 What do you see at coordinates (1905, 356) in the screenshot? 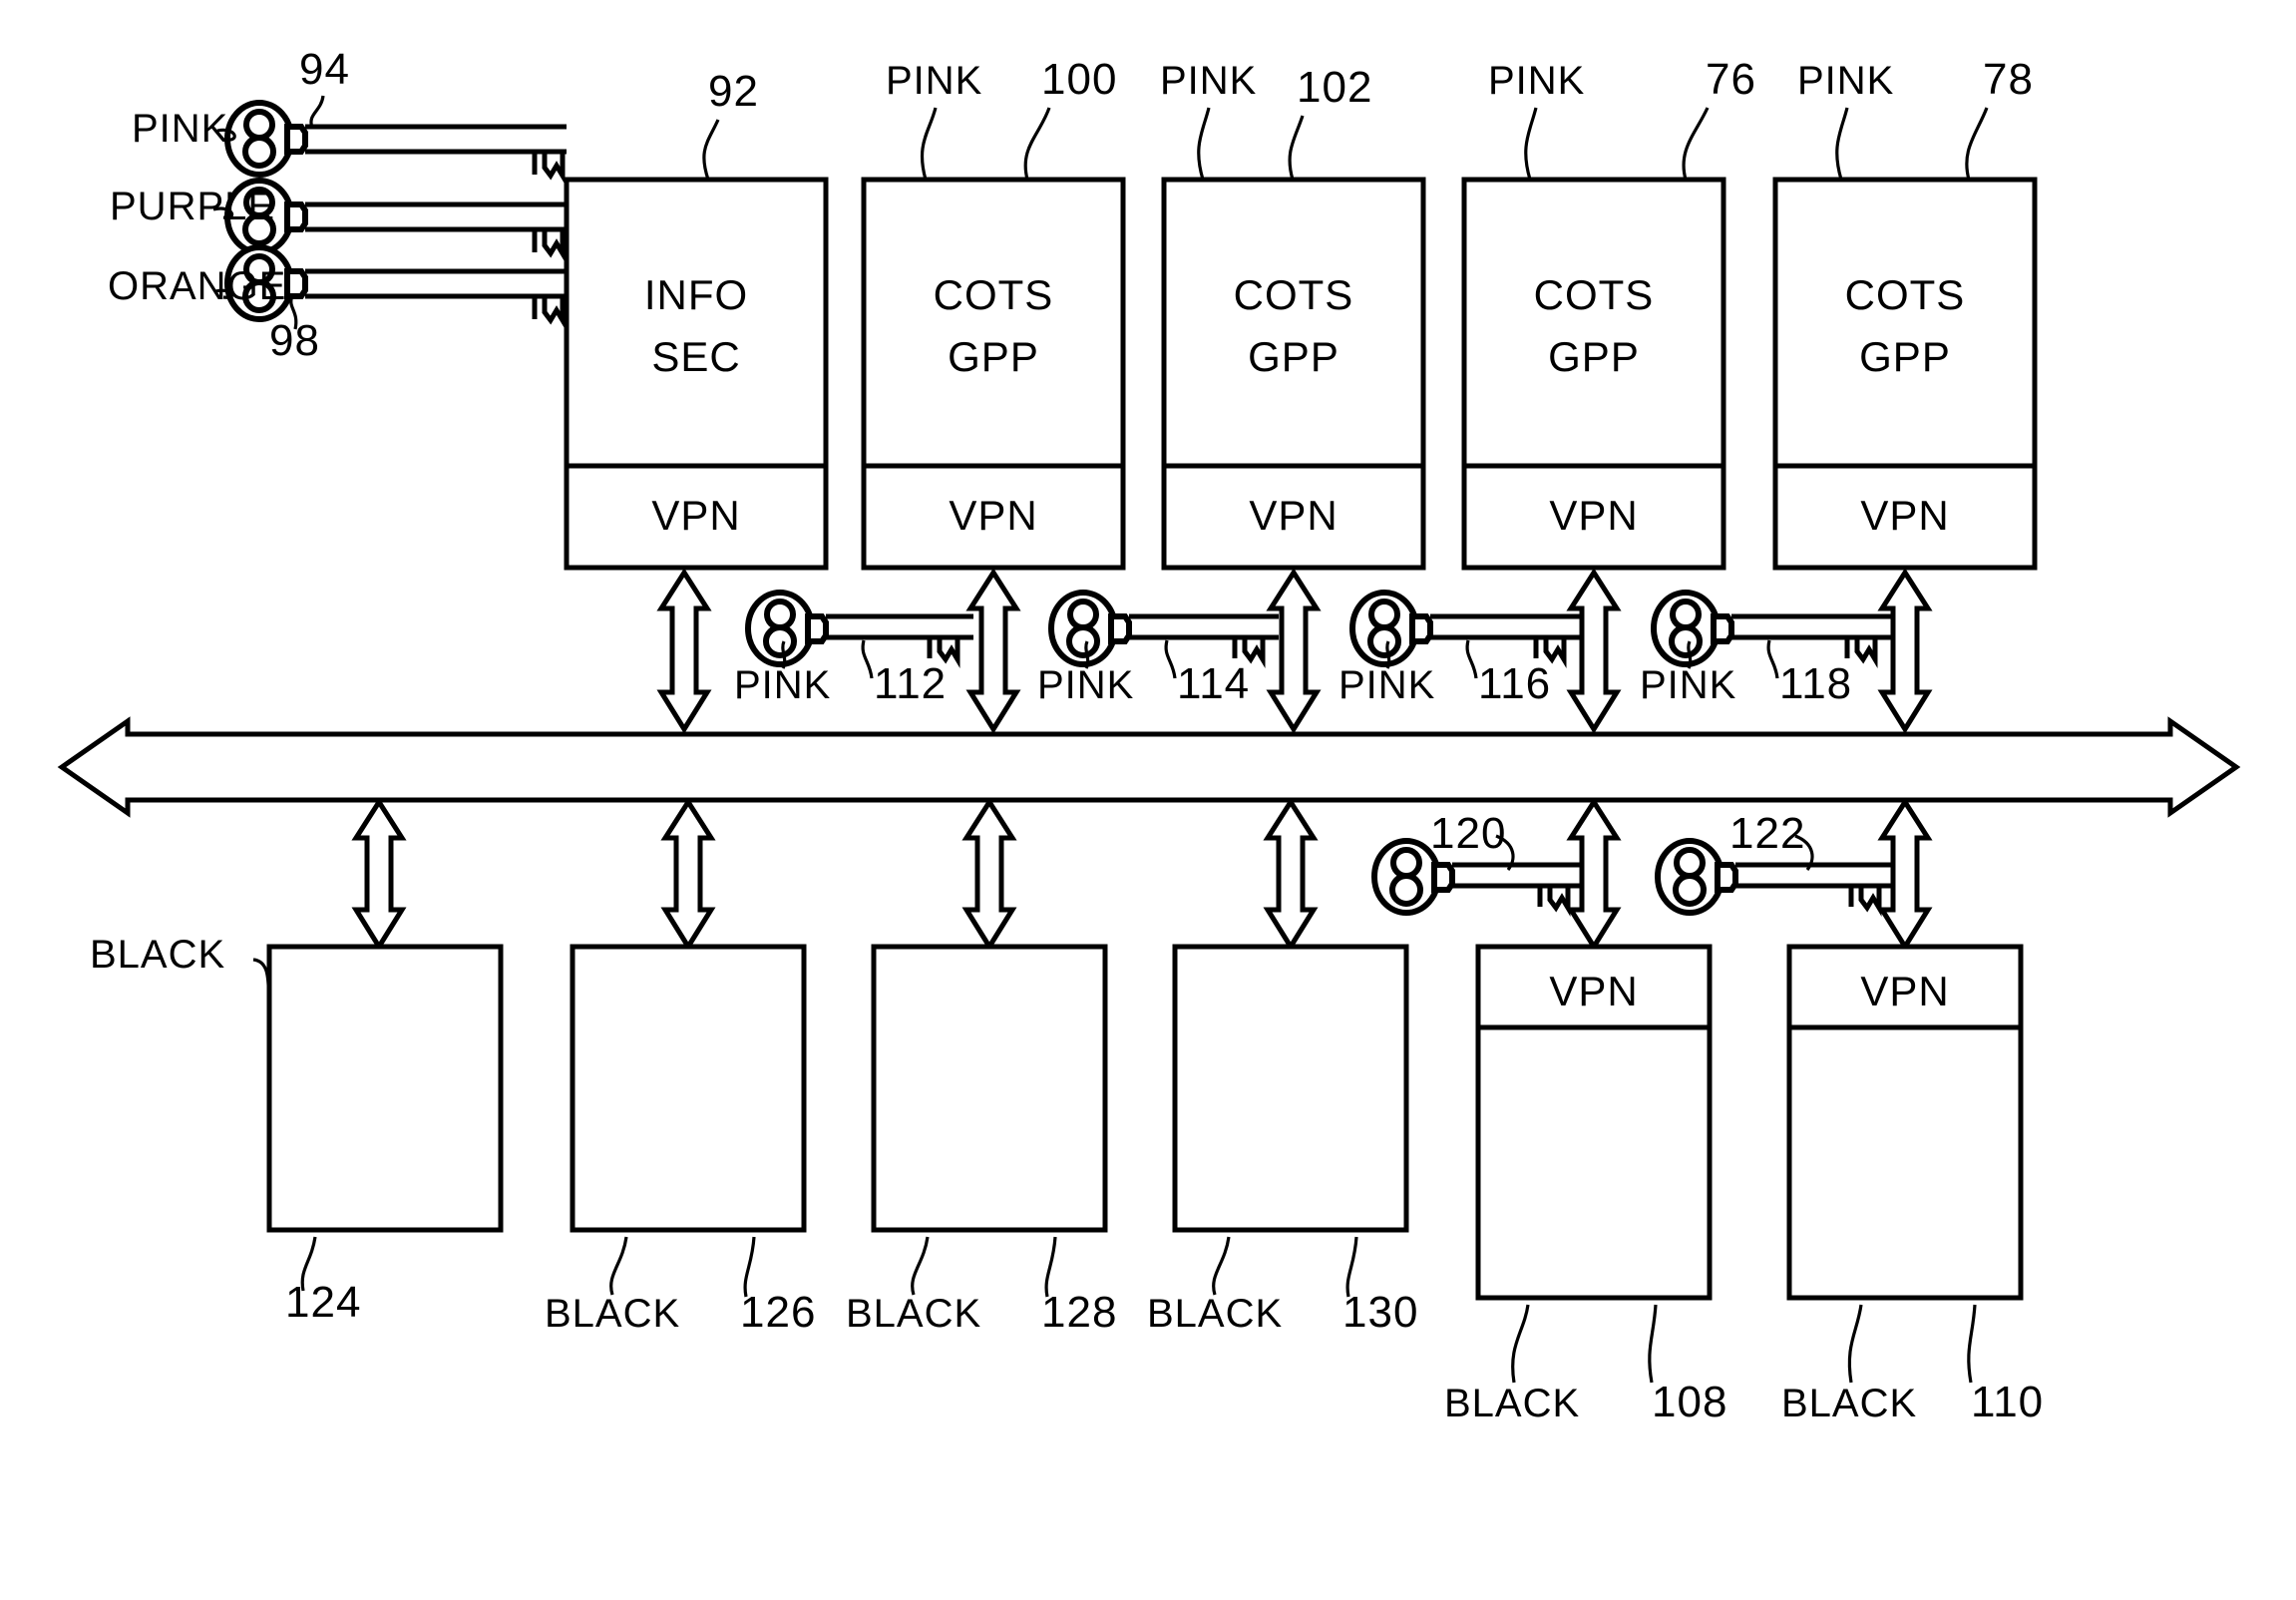
I see `box-cots-gpp-78-line2: GPP` at bounding box center [1905, 356].